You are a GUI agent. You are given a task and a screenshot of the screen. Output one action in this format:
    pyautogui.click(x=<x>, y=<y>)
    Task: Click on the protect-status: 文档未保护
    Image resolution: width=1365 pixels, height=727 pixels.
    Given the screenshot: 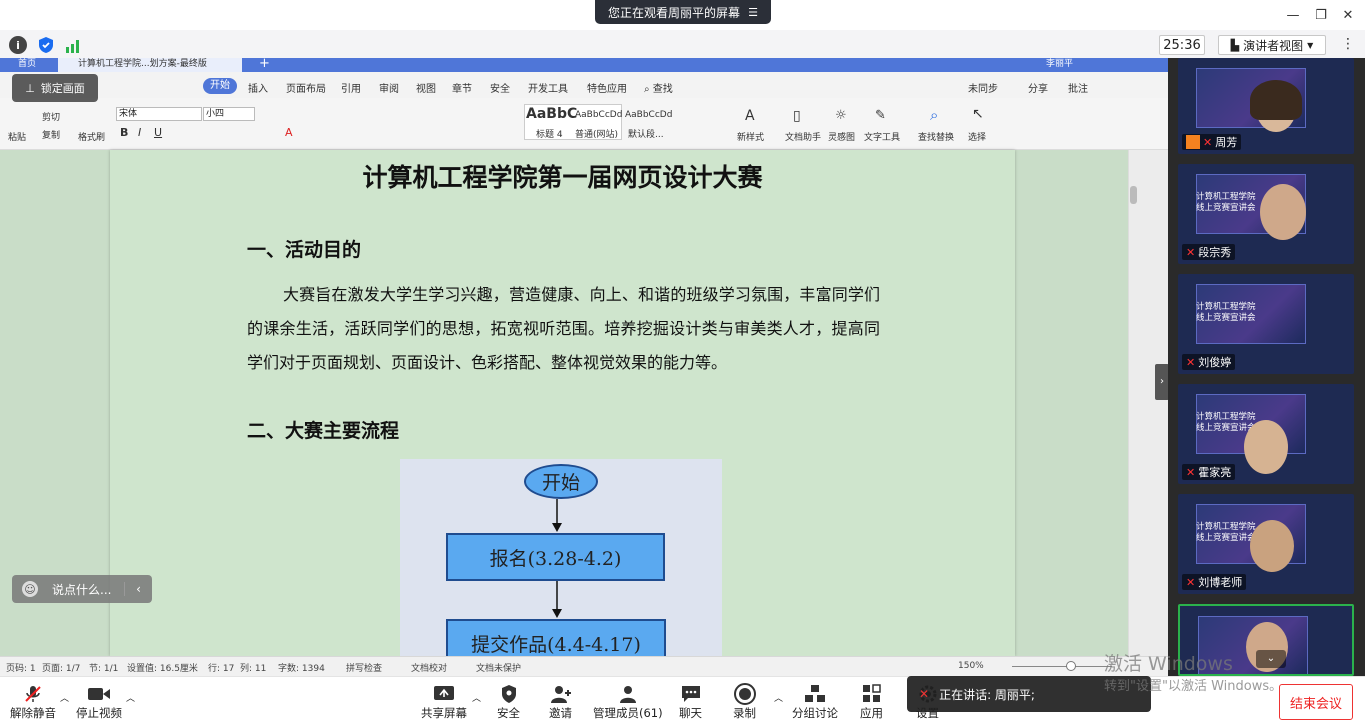 What is the action you would take?
    pyautogui.click(x=498, y=667)
    